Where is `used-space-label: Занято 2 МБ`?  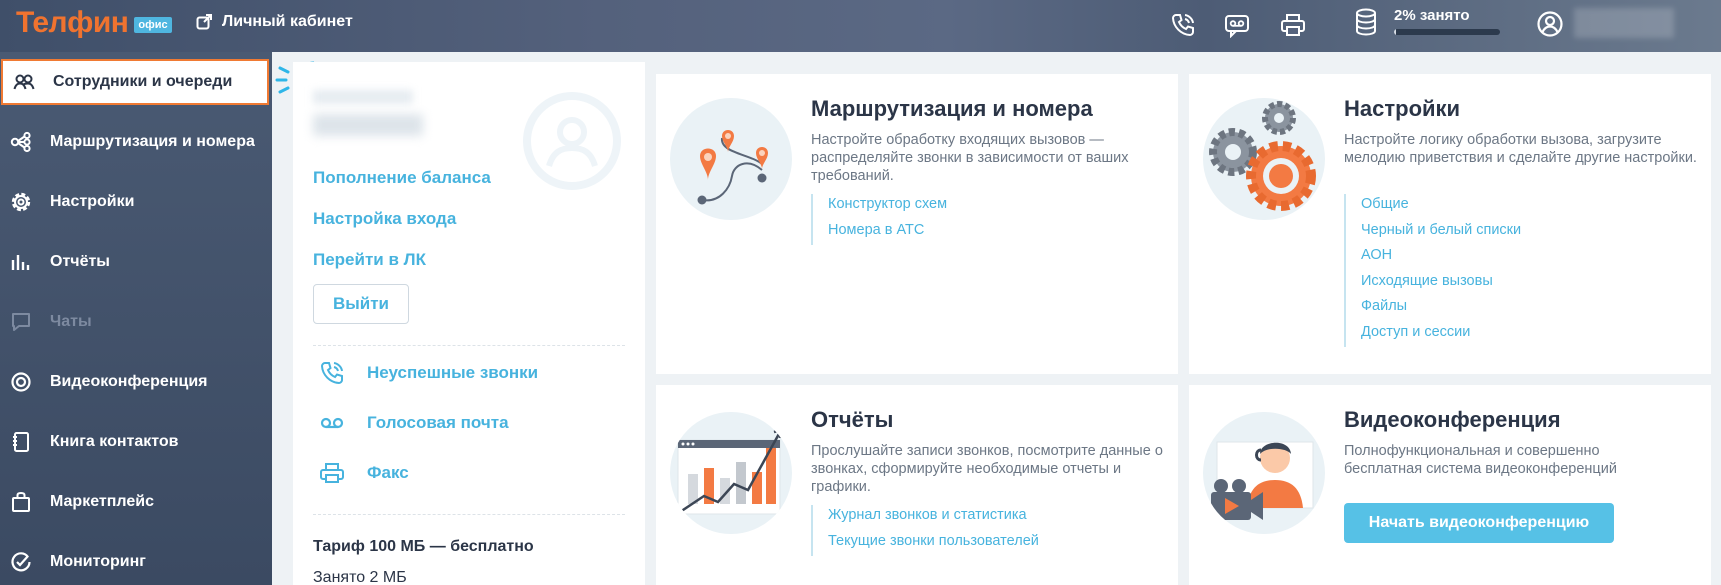 used-space-label: Занято 2 МБ is located at coordinates (360, 577).